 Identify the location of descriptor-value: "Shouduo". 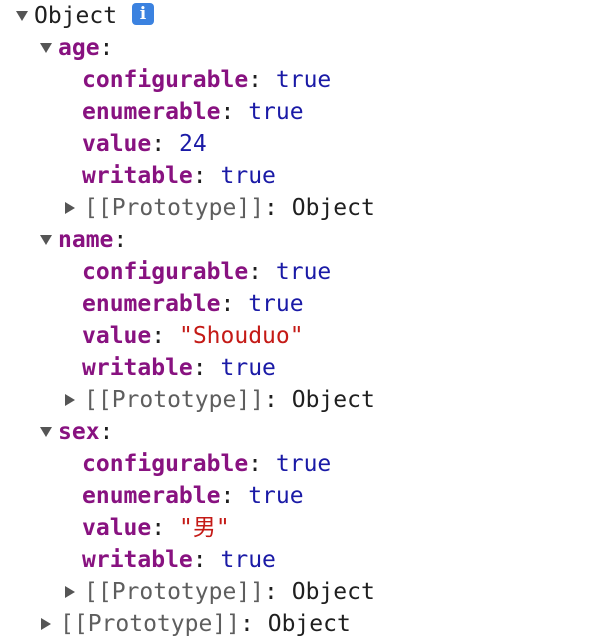
(241, 336).